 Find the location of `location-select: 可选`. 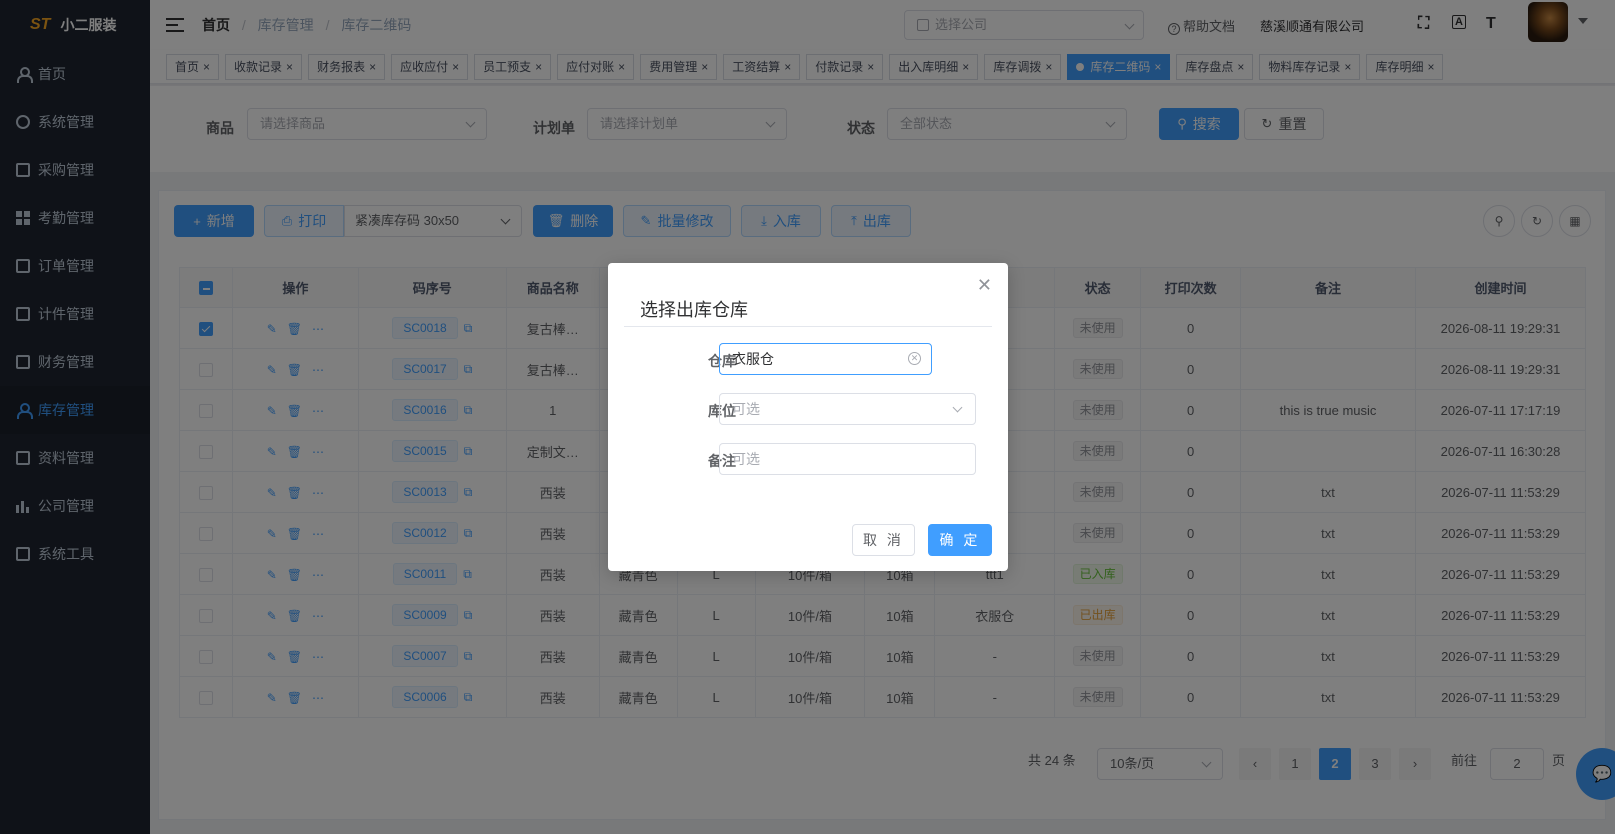

location-select: 可选 is located at coordinates (847, 409).